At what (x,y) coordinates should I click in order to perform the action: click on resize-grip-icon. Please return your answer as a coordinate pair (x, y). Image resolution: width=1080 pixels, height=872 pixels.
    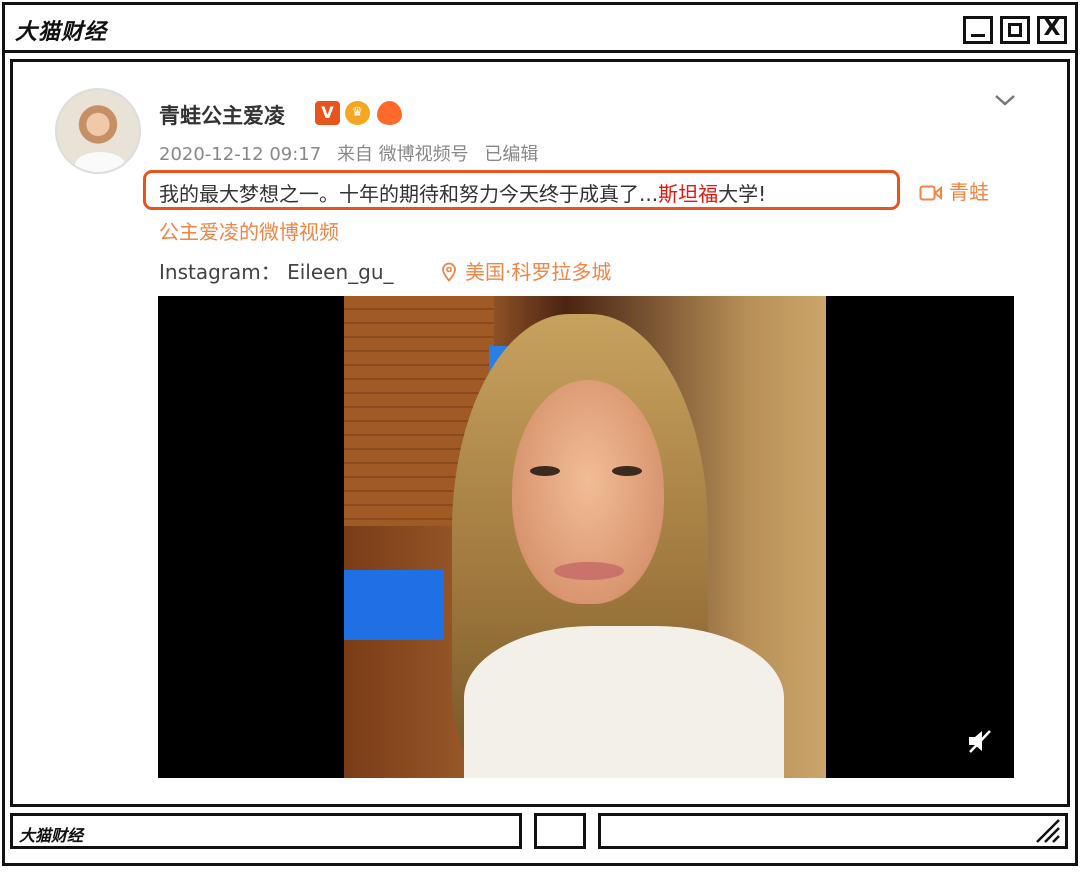
    Looking at the image, I should click on (1047, 830).